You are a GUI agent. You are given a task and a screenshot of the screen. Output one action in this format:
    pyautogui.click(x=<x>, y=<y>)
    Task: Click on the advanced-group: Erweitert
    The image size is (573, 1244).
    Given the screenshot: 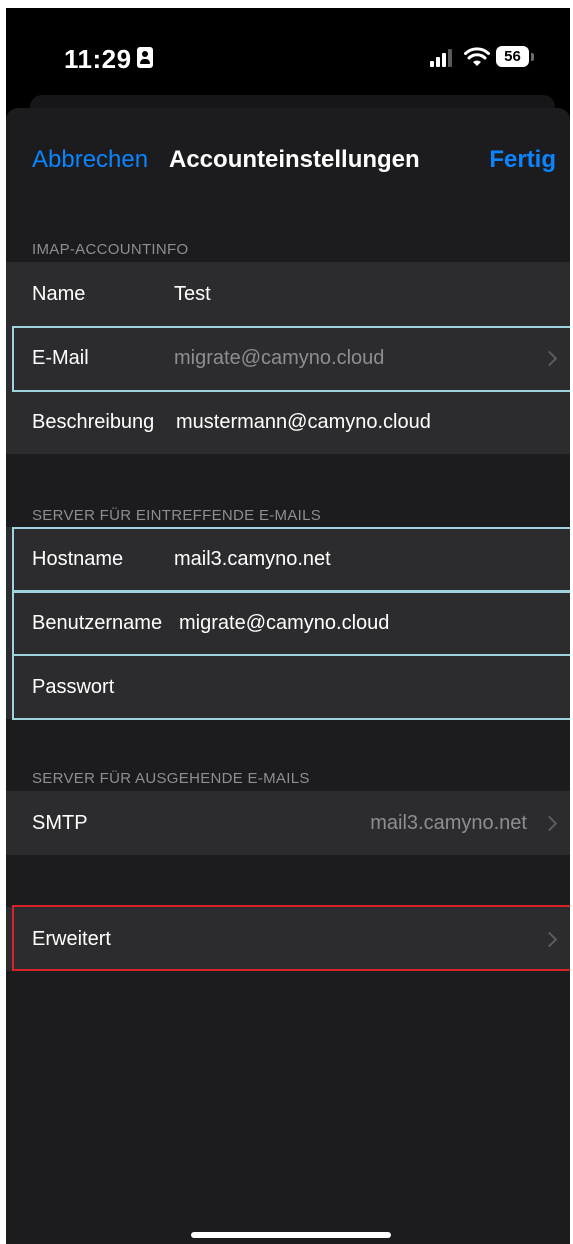 What is the action you would take?
    pyautogui.click(x=288, y=939)
    